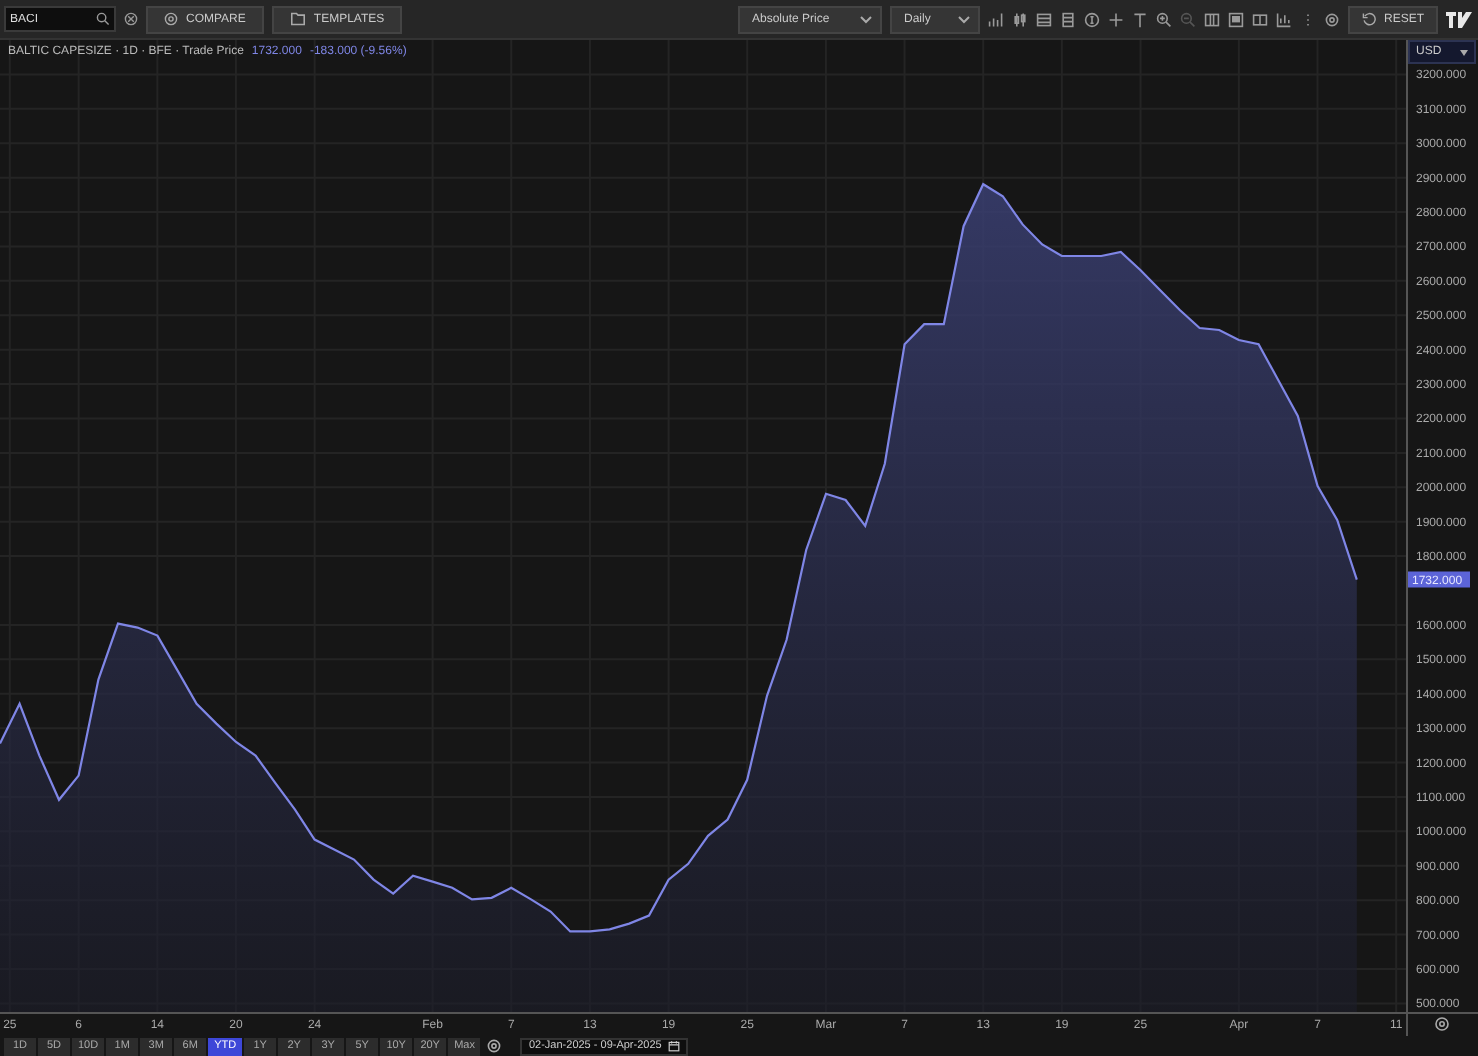 The height and width of the screenshot is (1056, 1478). What do you see at coordinates (1368, 19) in the screenshot?
I see `reset-icon` at bounding box center [1368, 19].